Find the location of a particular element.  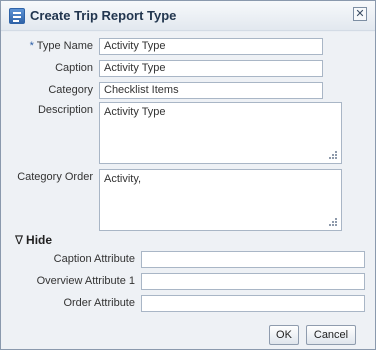

hide-section-title: Hide is located at coordinates (39, 240).